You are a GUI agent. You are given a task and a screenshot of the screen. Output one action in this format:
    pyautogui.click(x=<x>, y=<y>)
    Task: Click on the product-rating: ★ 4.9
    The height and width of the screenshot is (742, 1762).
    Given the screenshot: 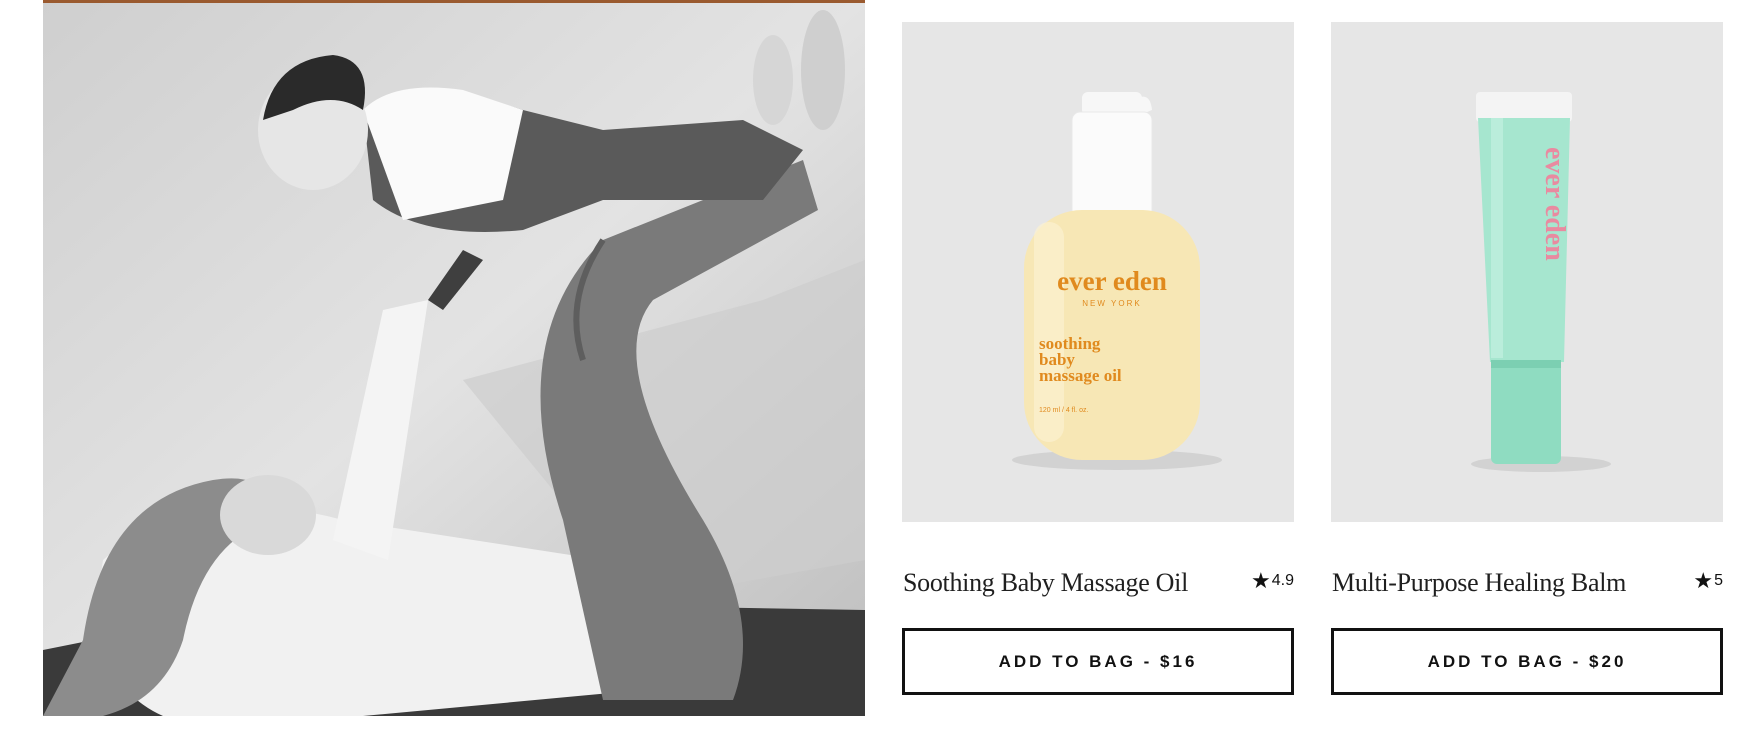 What is the action you would take?
    pyautogui.click(x=1272, y=581)
    